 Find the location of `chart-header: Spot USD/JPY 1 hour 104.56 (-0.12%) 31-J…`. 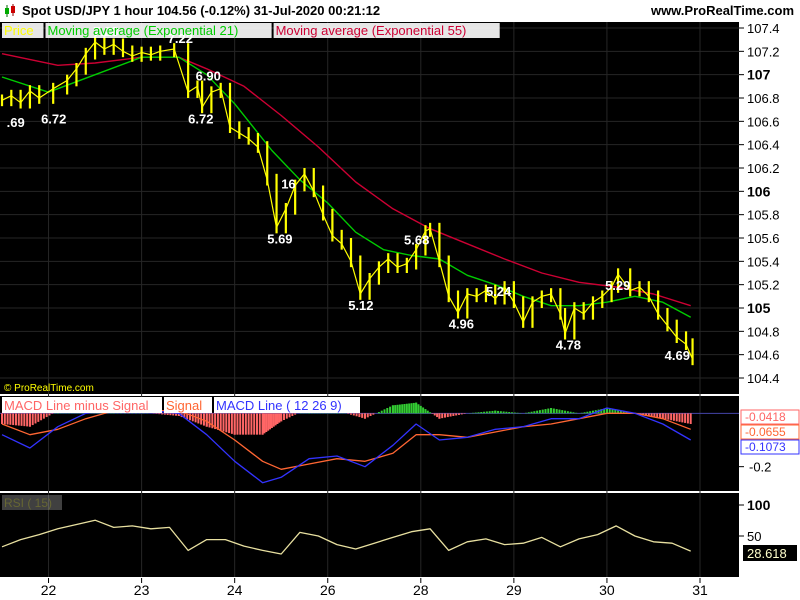

chart-header: Spot USD/JPY 1 hour 104.56 (-0.12%) 31-J… is located at coordinates (400, 11).